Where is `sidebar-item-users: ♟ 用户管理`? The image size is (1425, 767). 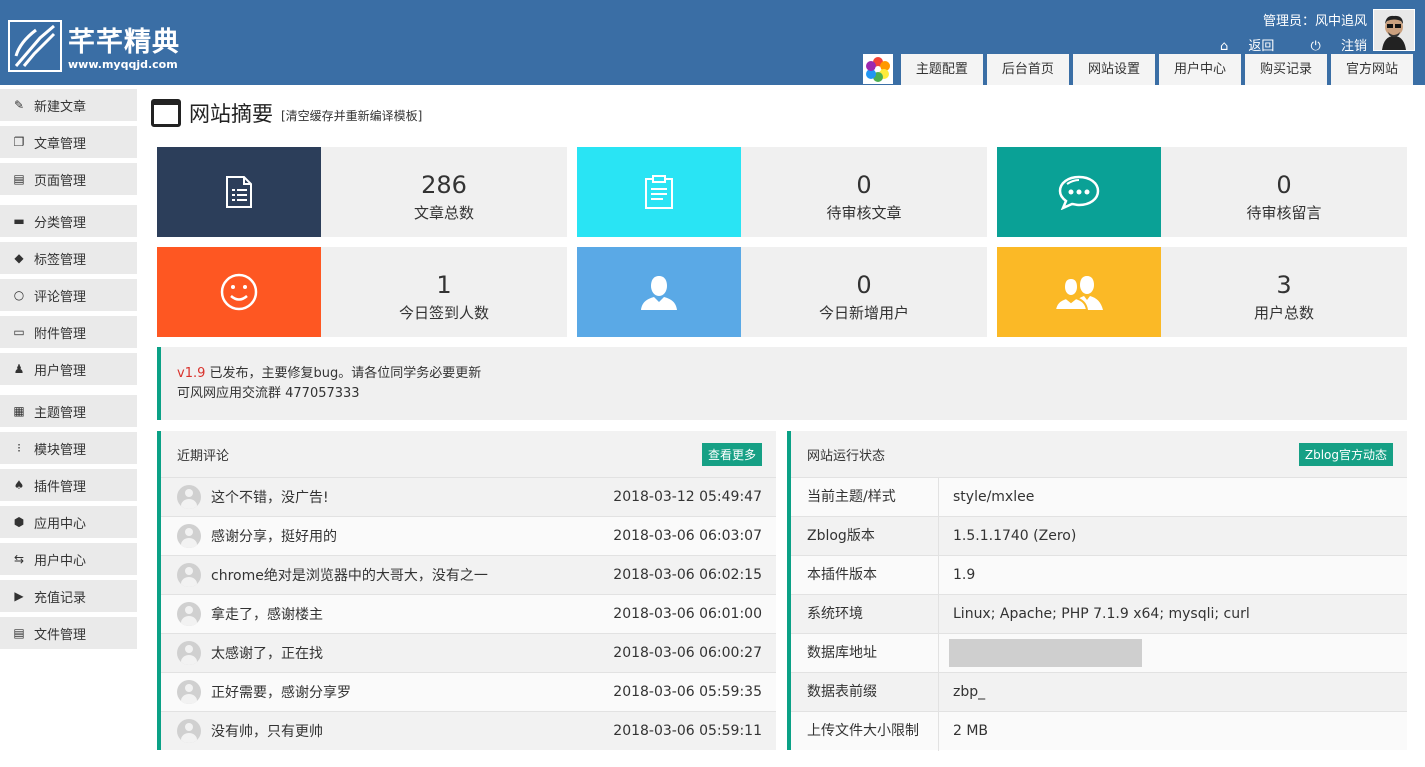
sidebar-item-users: ♟ 用户管理 is located at coordinates (68, 369).